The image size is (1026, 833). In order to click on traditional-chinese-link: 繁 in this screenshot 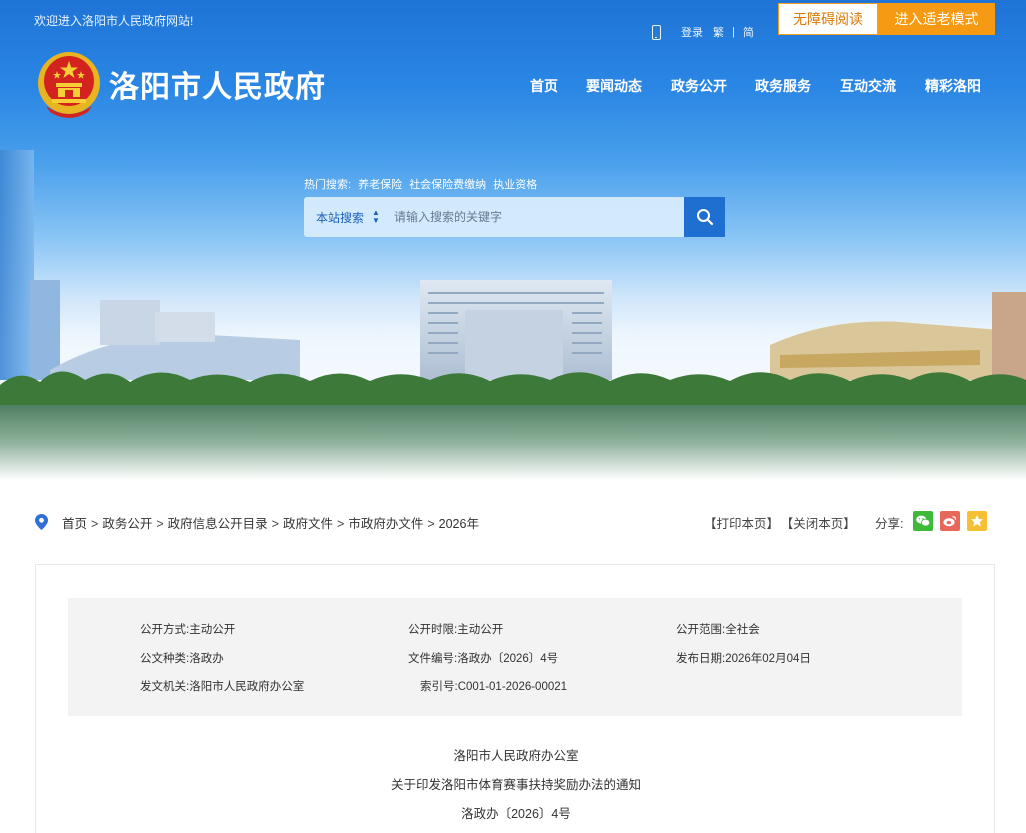, I will do `click(718, 32)`.